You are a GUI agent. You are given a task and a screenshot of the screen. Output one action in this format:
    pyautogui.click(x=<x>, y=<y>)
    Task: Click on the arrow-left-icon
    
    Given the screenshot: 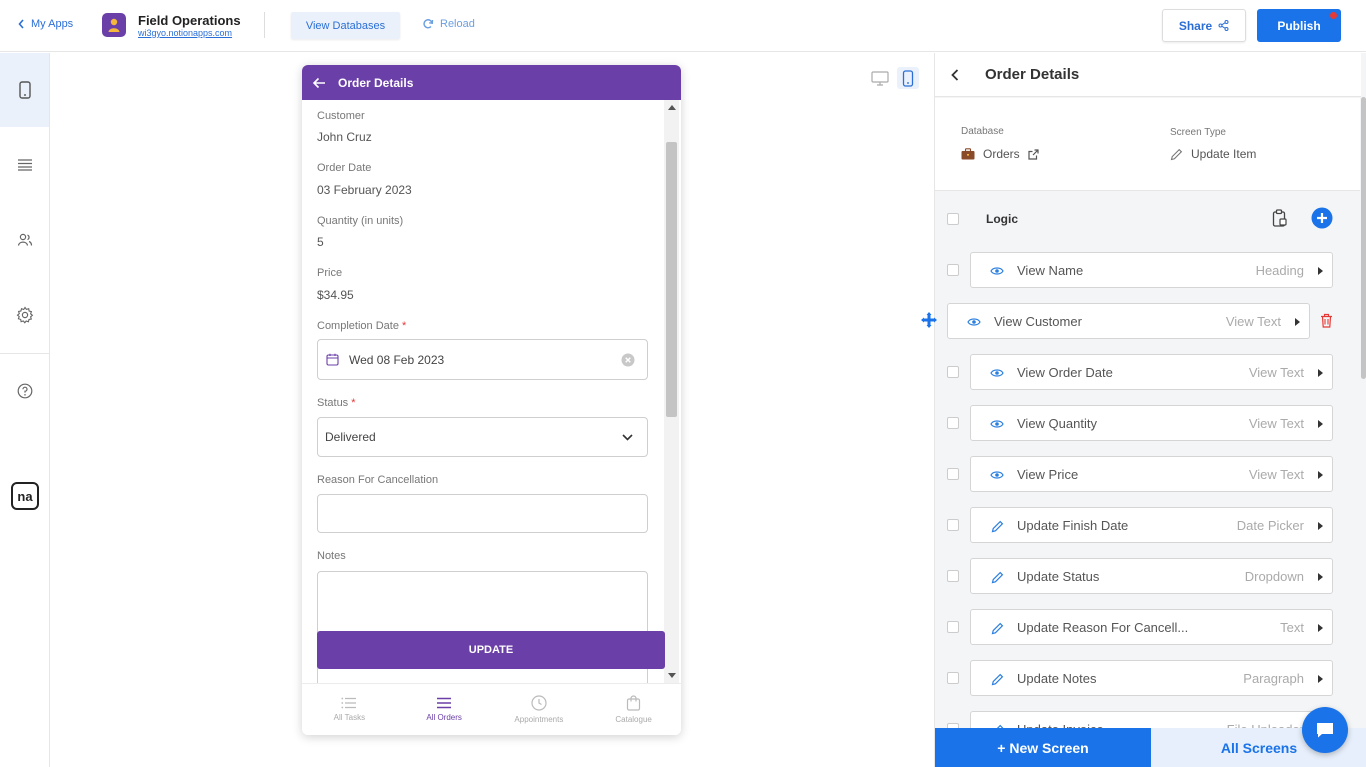 What is the action you would take?
    pyautogui.click(x=319, y=83)
    